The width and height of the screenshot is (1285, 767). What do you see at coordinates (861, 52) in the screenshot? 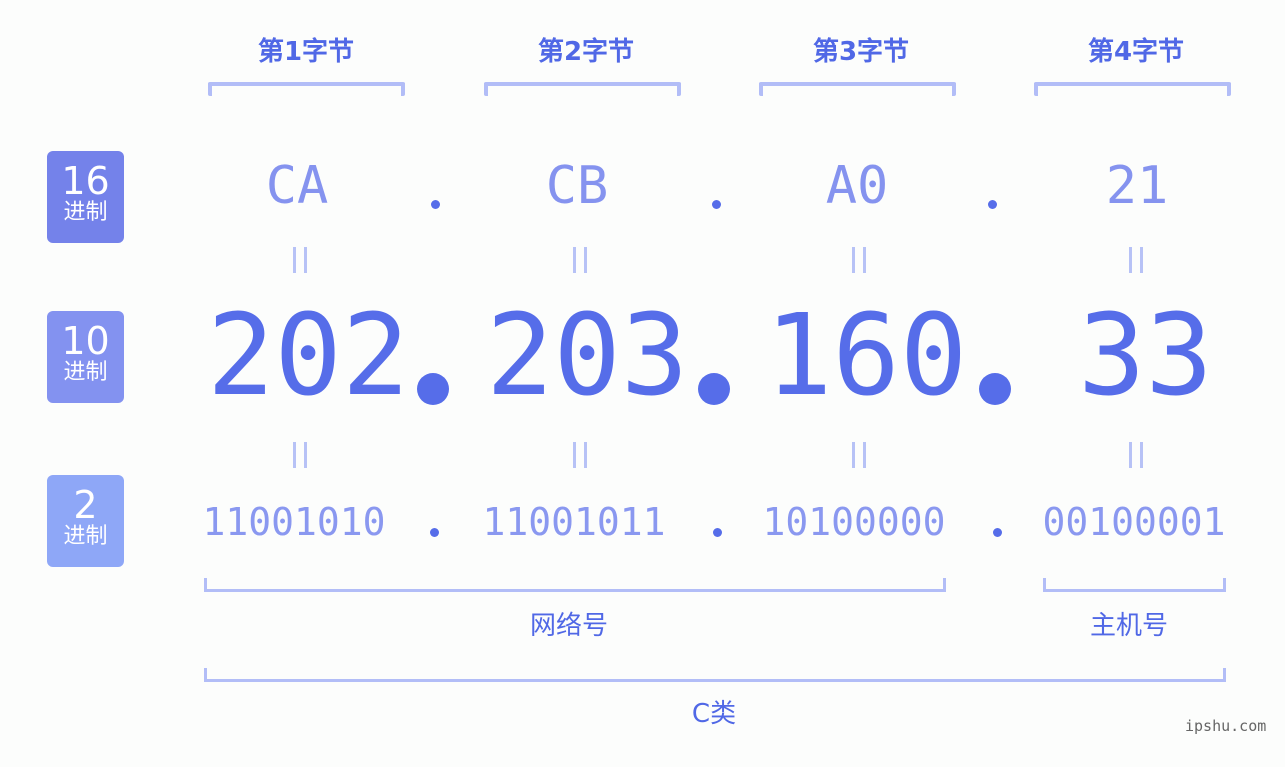
I see `byte-label-3: 第3字节` at bounding box center [861, 52].